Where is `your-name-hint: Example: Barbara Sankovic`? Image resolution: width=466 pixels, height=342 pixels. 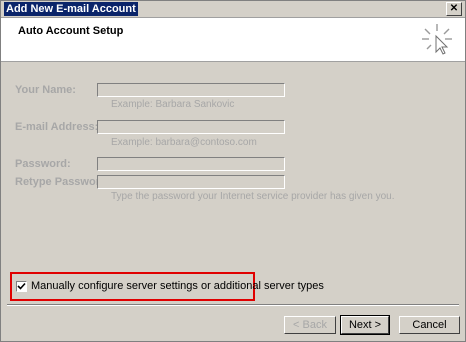
your-name-hint: Example: Barbara Sankovic is located at coordinates (173, 104).